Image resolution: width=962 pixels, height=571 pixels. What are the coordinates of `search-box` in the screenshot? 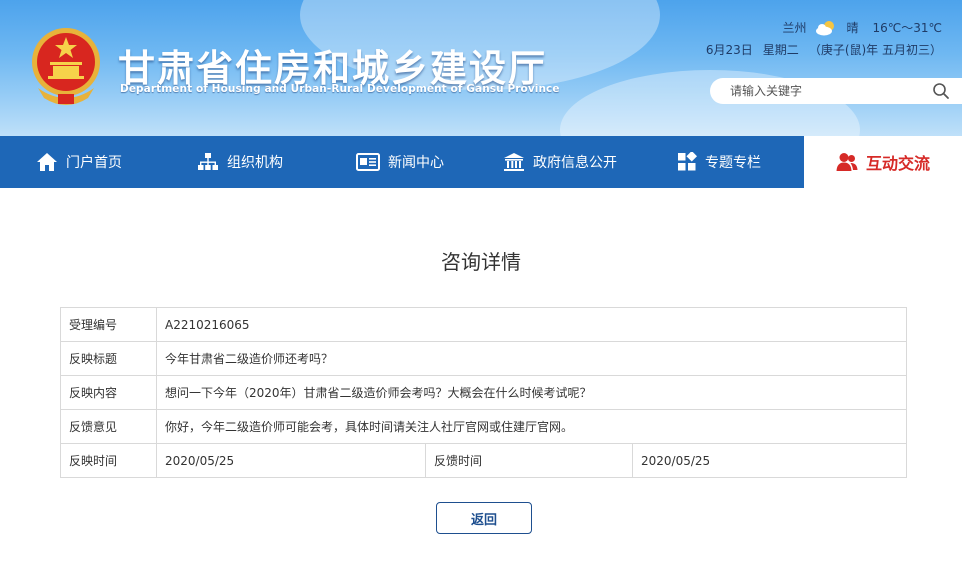 It's located at (836, 91).